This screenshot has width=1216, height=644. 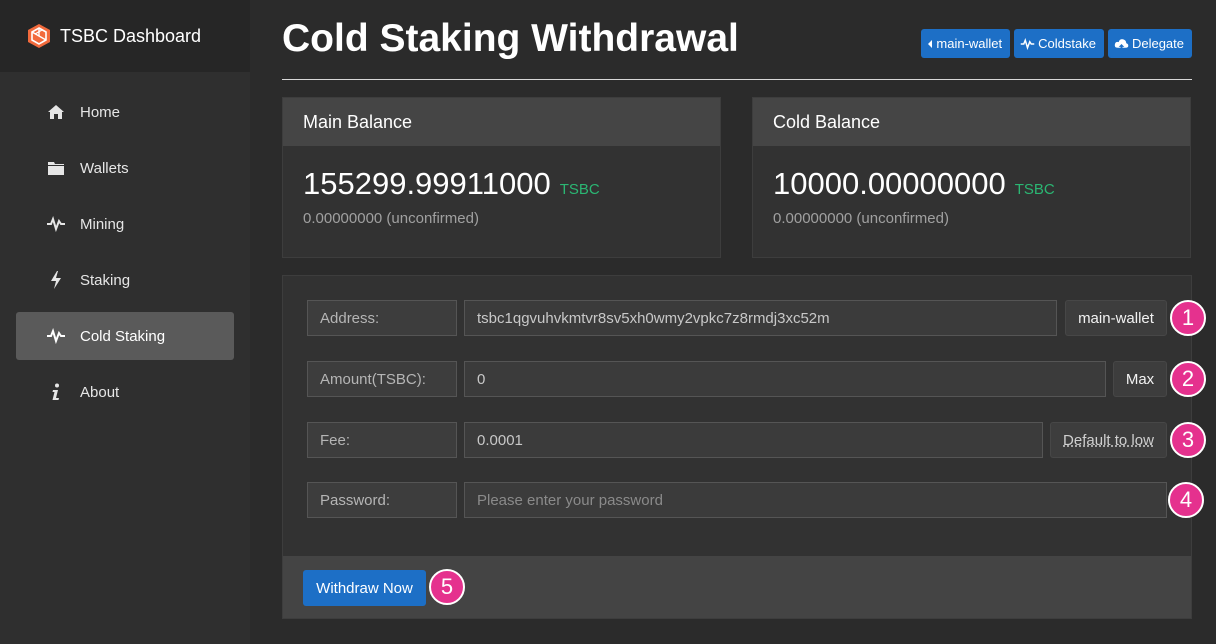 I want to click on amount-label: Amount(TSBC):, so click(x=382, y=379).